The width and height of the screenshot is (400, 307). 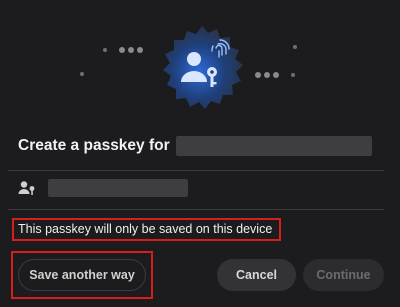 I want to click on decorative-dots-left, so click(x=123, y=50).